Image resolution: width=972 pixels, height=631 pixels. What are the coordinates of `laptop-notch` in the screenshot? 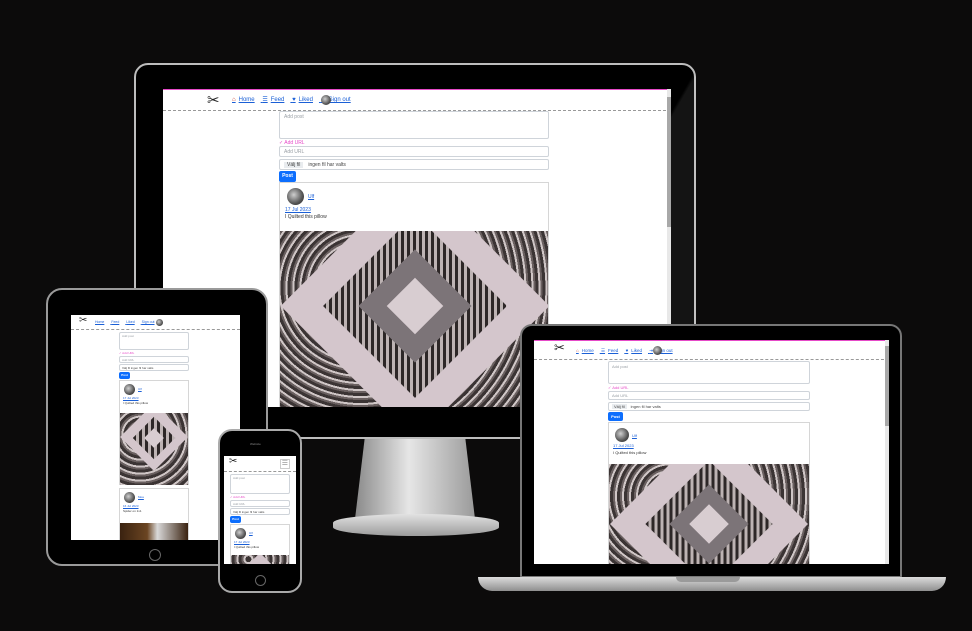 It's located at (708, 579).